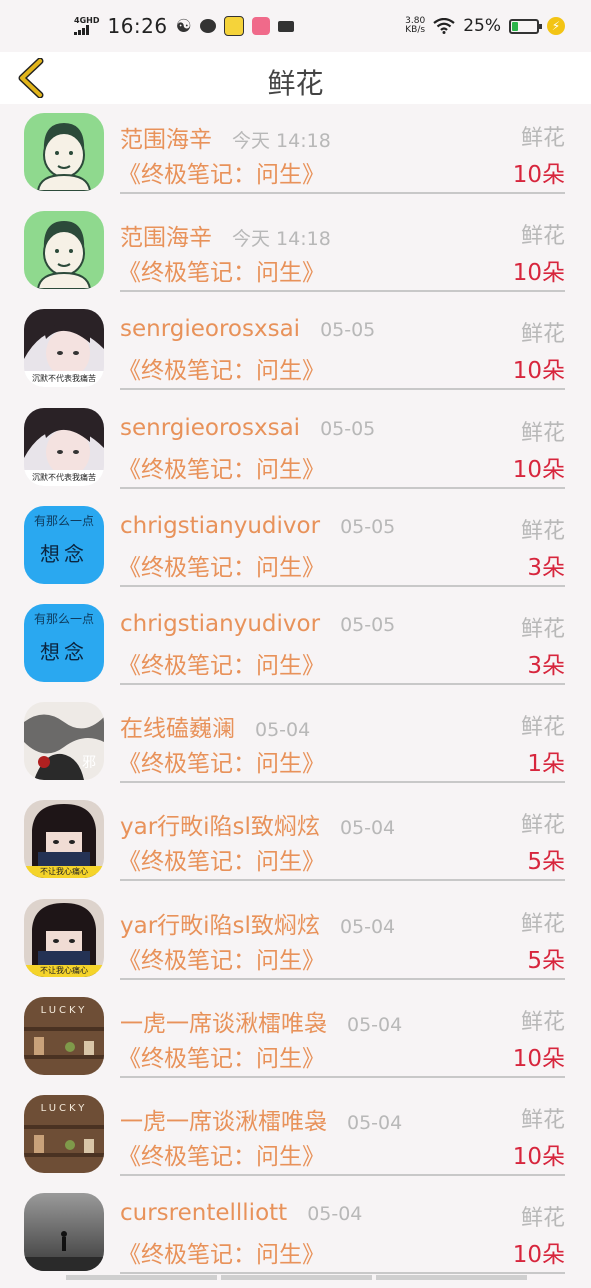 The image size is (591, 1288). Describe the element at coordinates (281, 141) in the screenshot. I see `timestamp: 今天 14:18` at that location.